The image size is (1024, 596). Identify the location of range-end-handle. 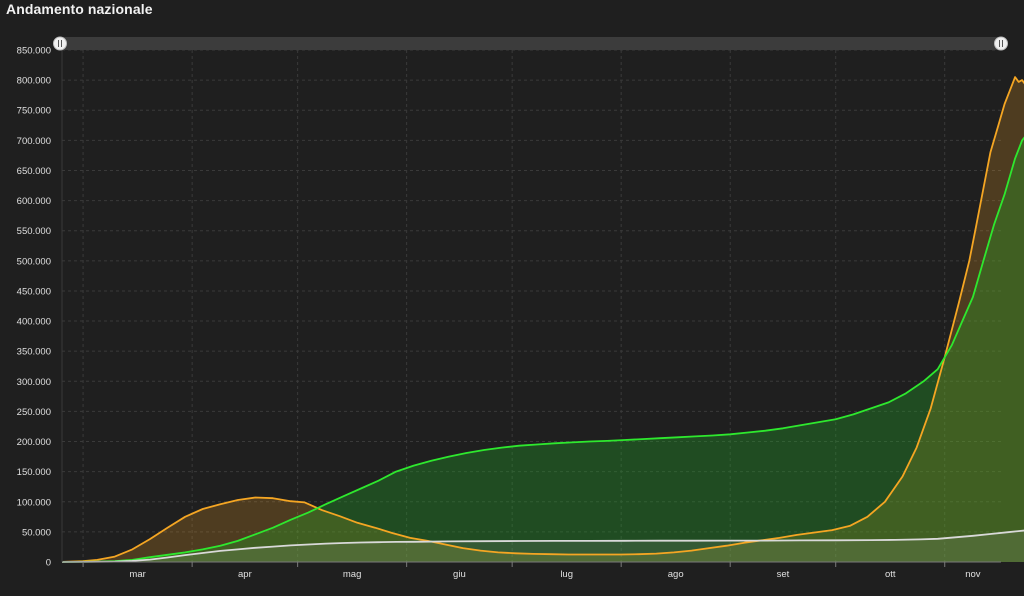
(1001, 43).